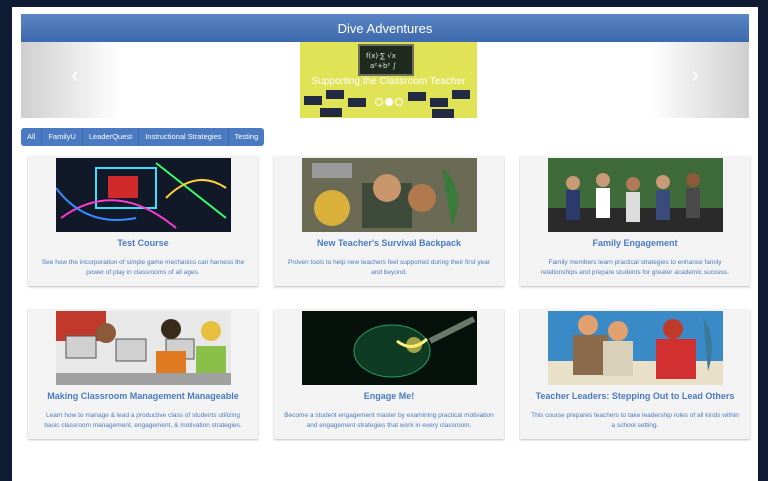 The width and height of the screenshot is (768, 481). What do you see at coordinates (389, 396) in the screenshot?
I see `course-title: Engage Me!` at bounding box center [389, 396].